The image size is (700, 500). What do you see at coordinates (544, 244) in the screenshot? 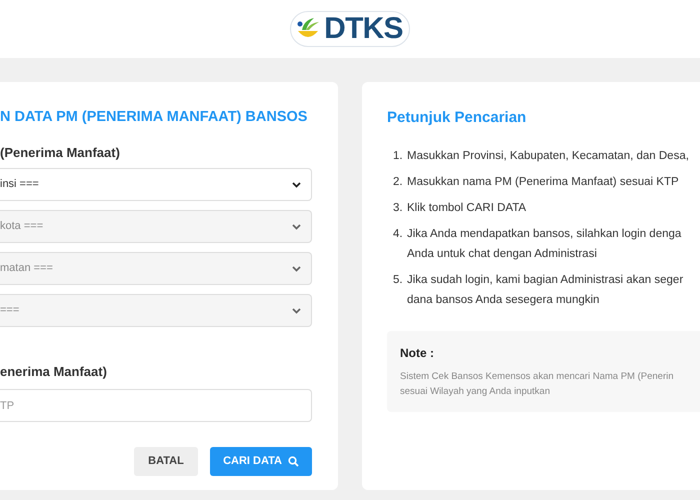
I see `step-text: Jika Anda mendapatkan bansos, silahkan login denga Anda untuk chat dengan Administrasi` at bounding box center [544, 244].